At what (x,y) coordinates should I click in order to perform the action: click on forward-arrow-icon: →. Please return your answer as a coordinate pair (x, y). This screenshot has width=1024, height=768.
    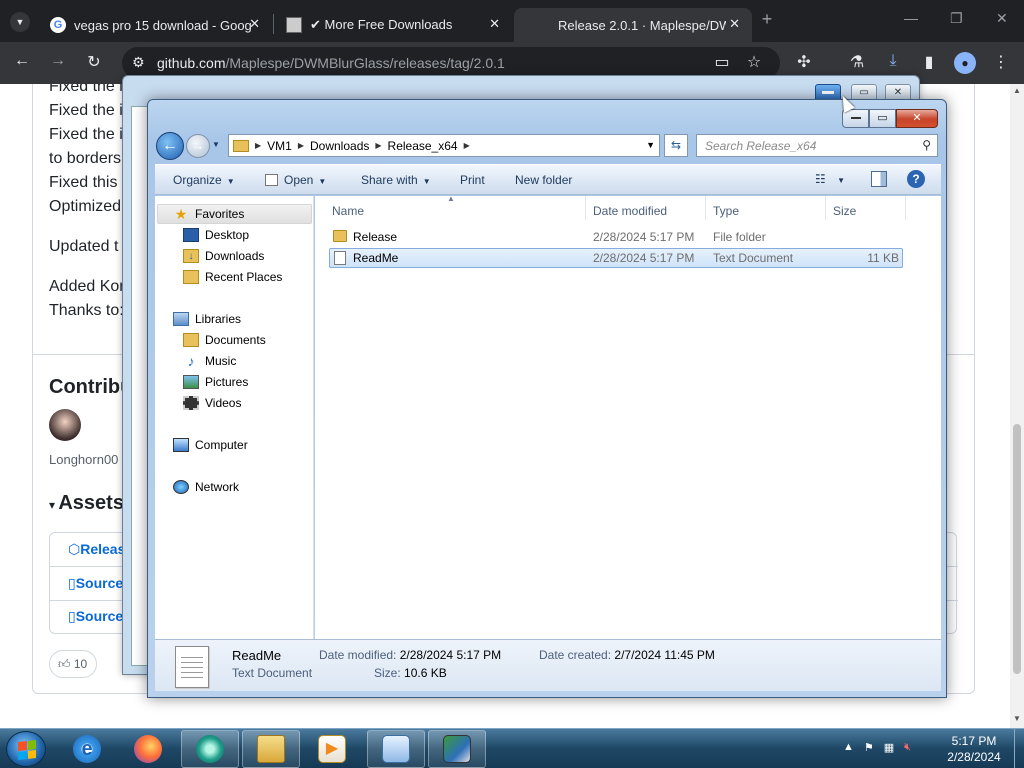
    Looking at the image, I should click on (198, 146).